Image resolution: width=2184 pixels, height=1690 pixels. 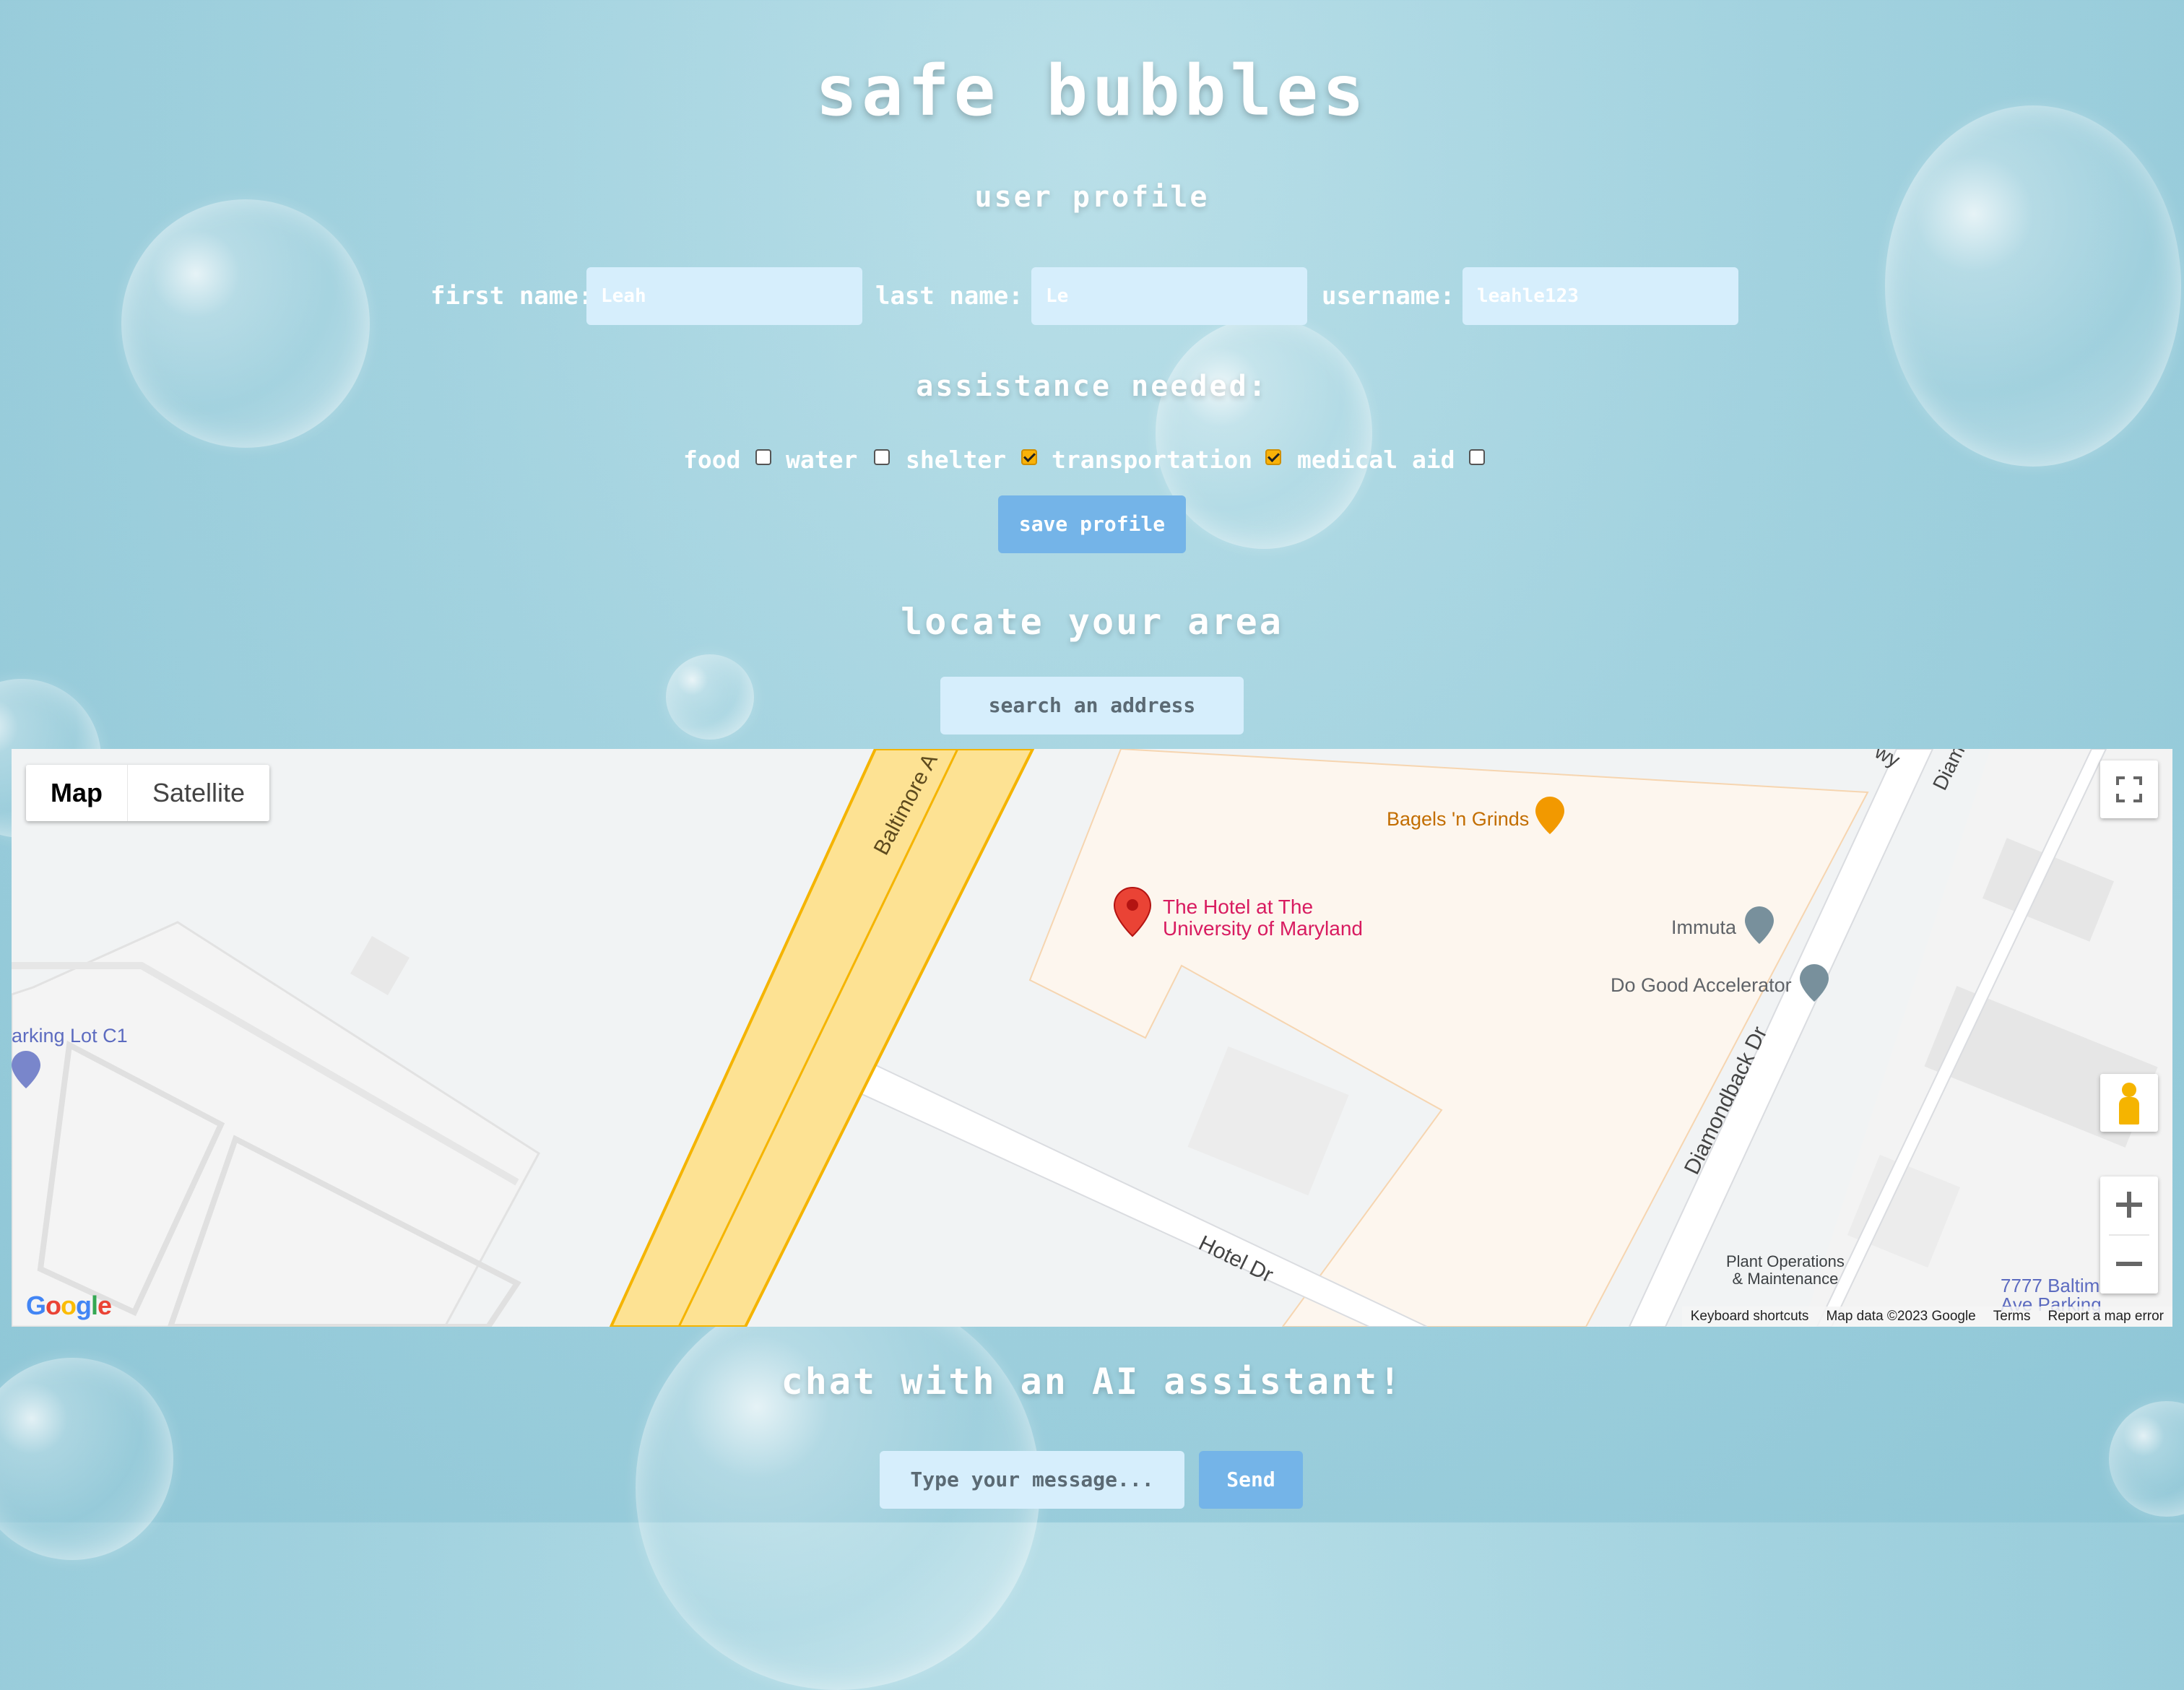 What do you see at coordinates (2129, 1103) in the screenshot?
I see `street-view-button` at bounding box center [2129, 1103].